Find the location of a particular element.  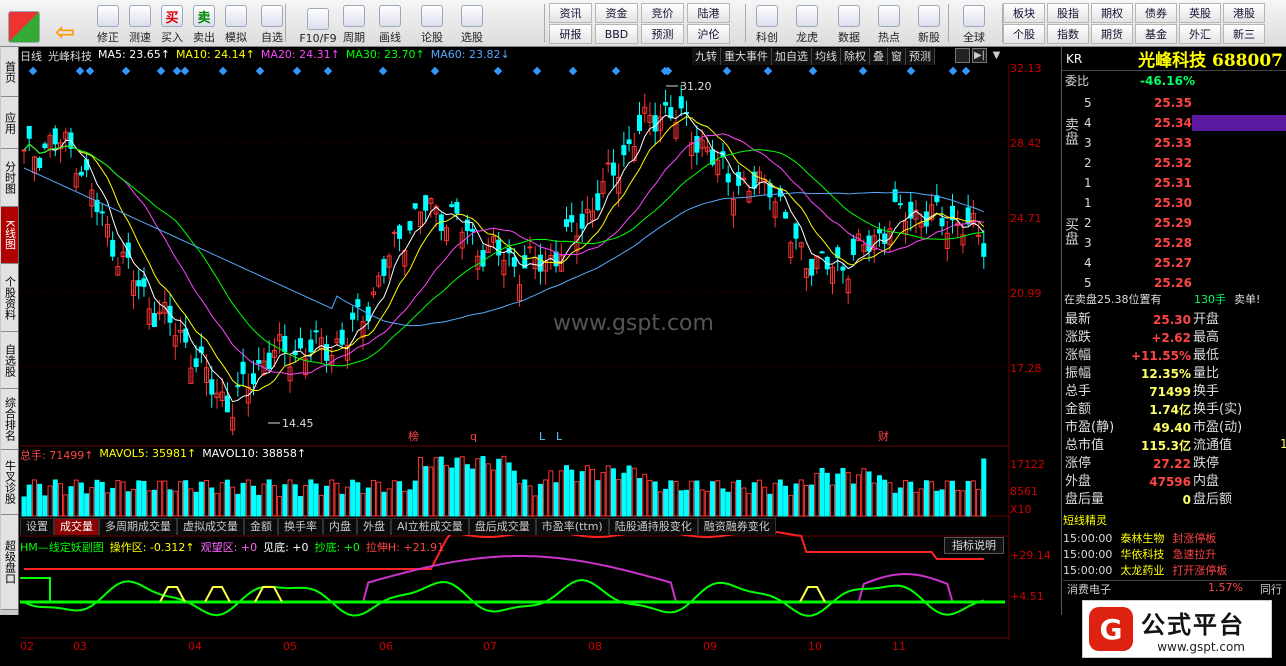

left-tab-8: 超级盘口 is located at coordinates (9, 562).